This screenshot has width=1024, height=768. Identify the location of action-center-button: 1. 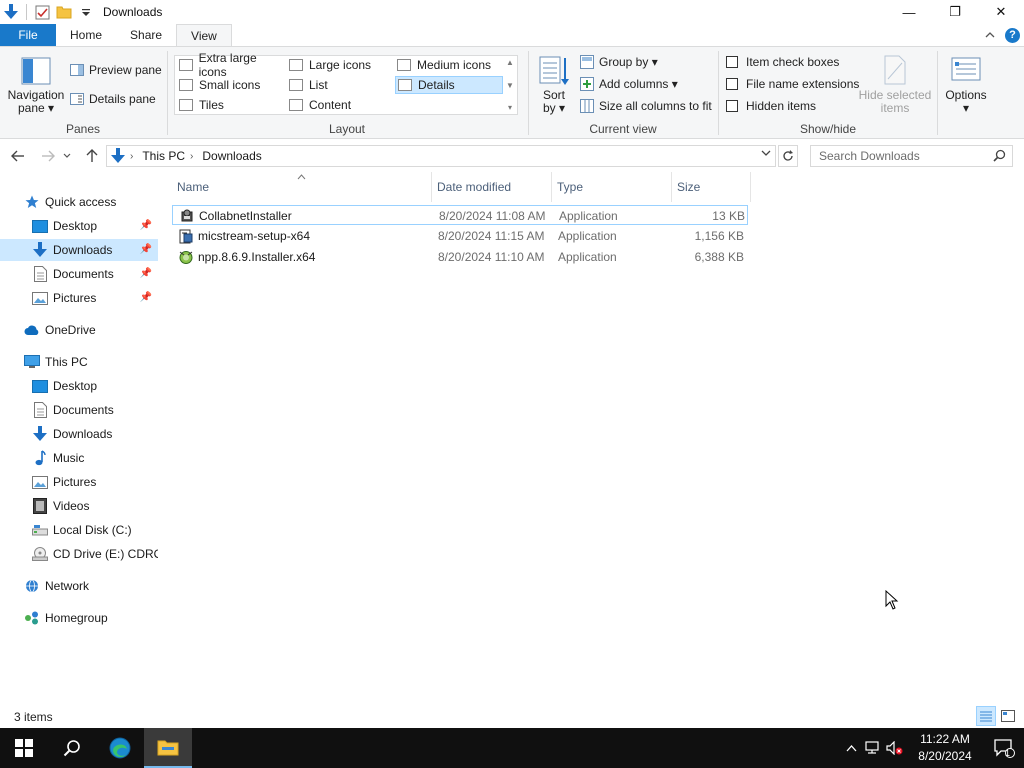
(1004, 748).